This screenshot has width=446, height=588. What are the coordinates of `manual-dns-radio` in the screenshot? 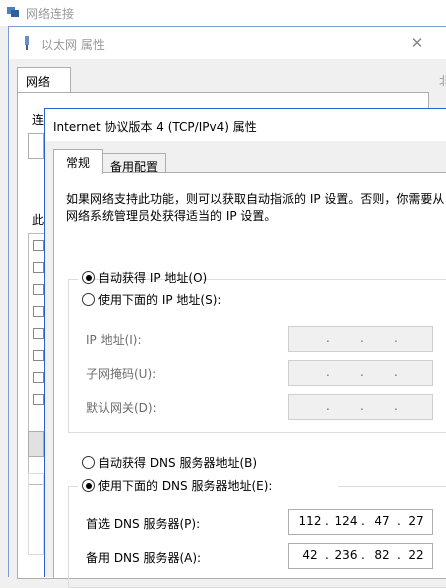 It's located at (88, 485).